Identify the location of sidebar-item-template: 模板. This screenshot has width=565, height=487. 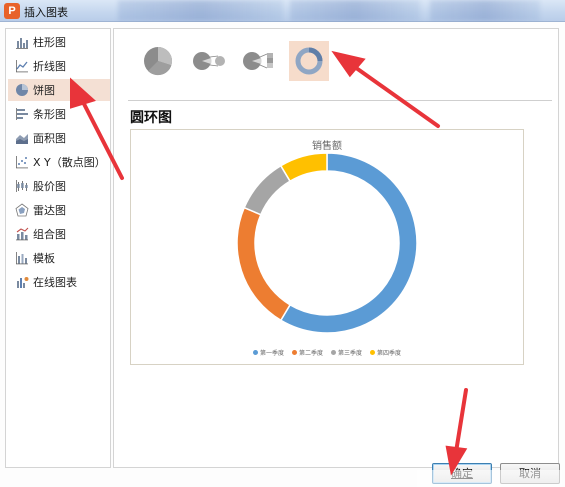
(59, 258).